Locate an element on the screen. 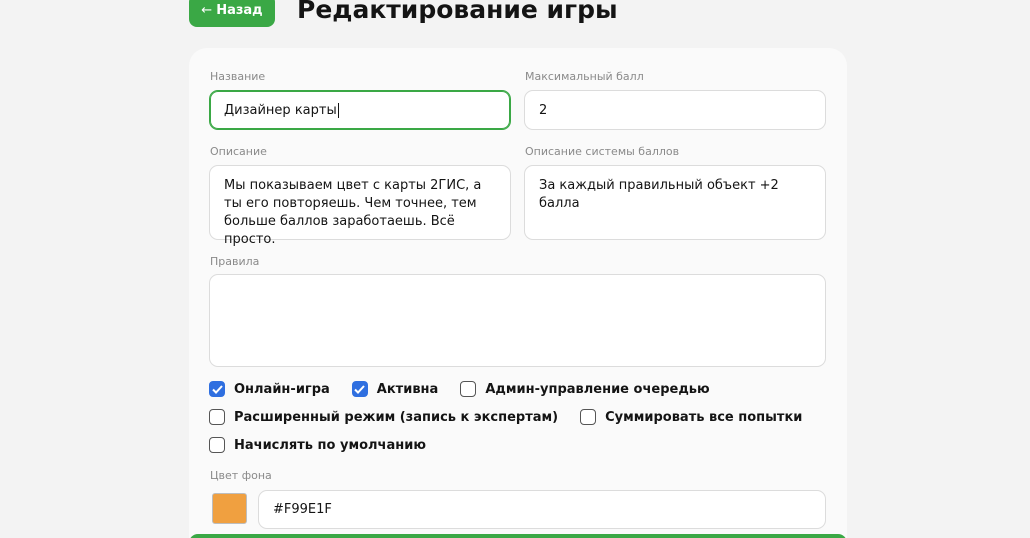 This screenshot has width=1030, height=538. sum-attempts-label: Суммировать все попытки is located at coordinates (704, 417).